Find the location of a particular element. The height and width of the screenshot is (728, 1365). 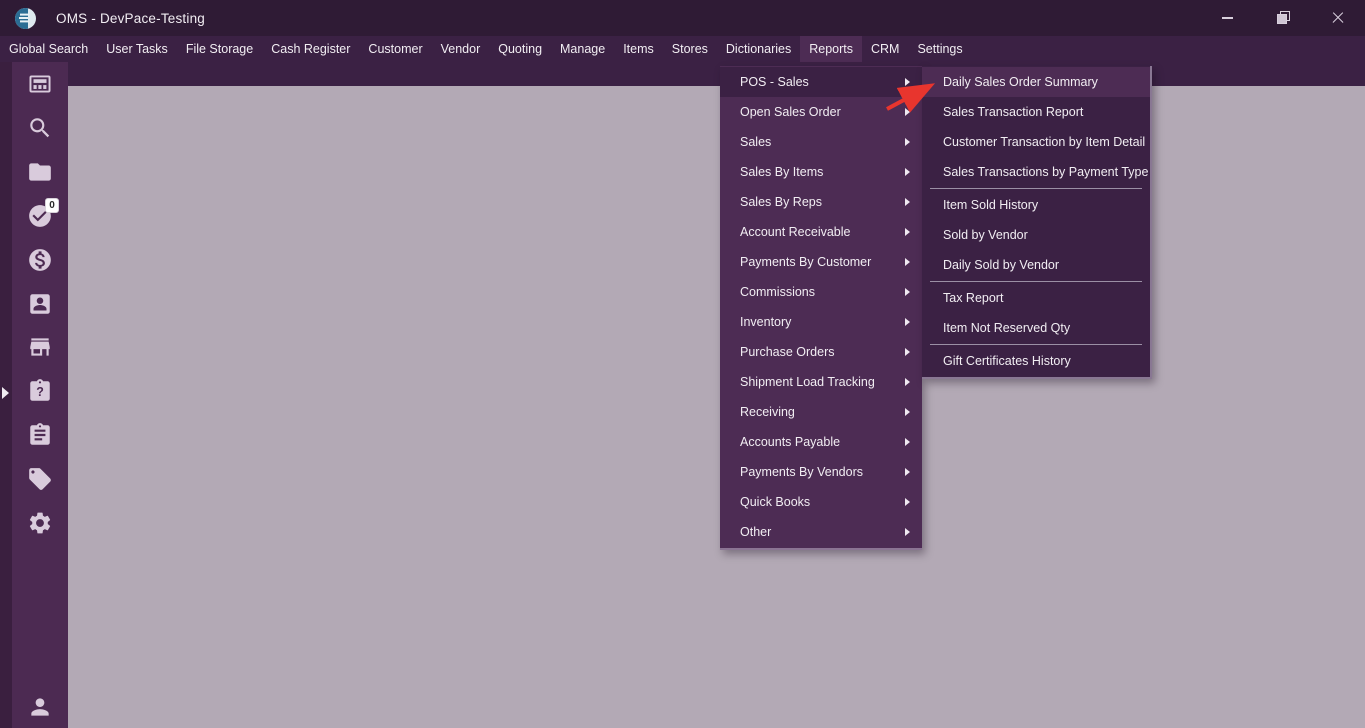

dollar-circle-icon is located at coordinates (40, 260).